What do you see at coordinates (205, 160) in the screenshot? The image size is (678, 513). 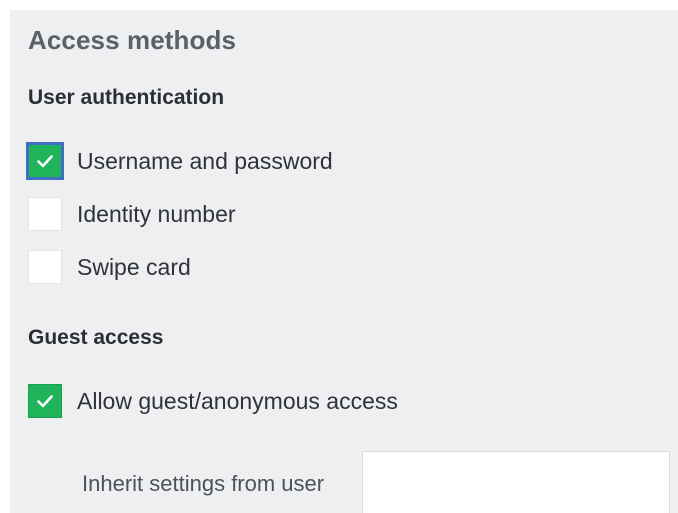 I see `username-password-label: Username and password` at bounding box center [205, 160].